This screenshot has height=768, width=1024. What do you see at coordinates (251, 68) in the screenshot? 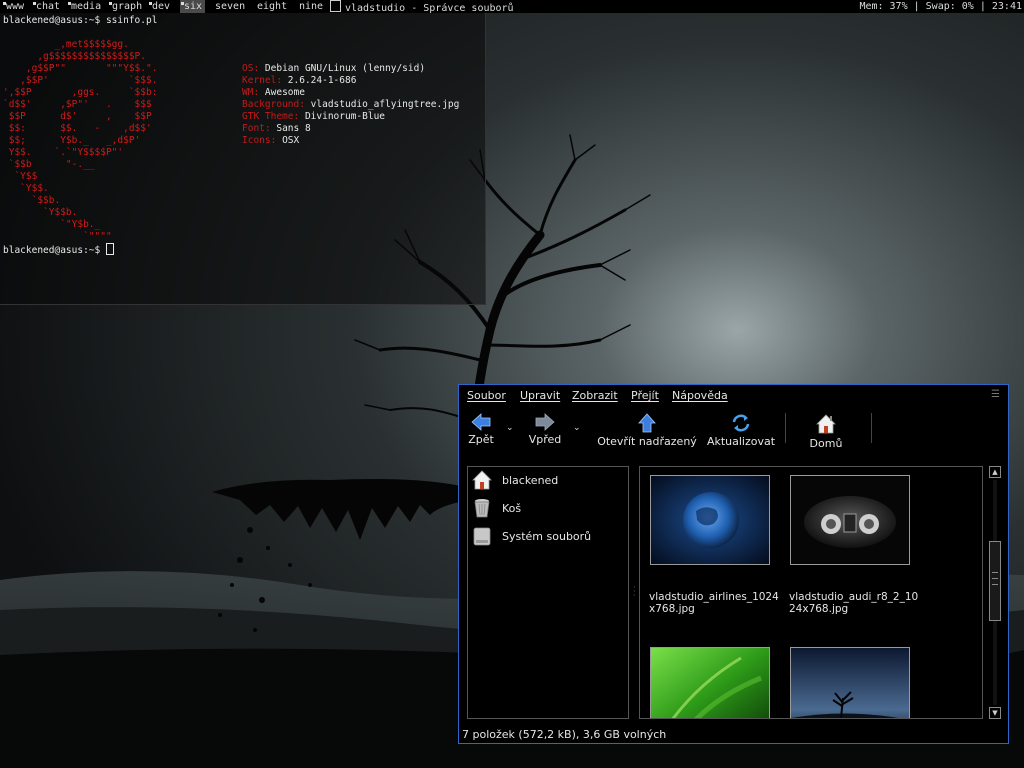
I see `info-key: OS:` at bounding box center [251, 68].